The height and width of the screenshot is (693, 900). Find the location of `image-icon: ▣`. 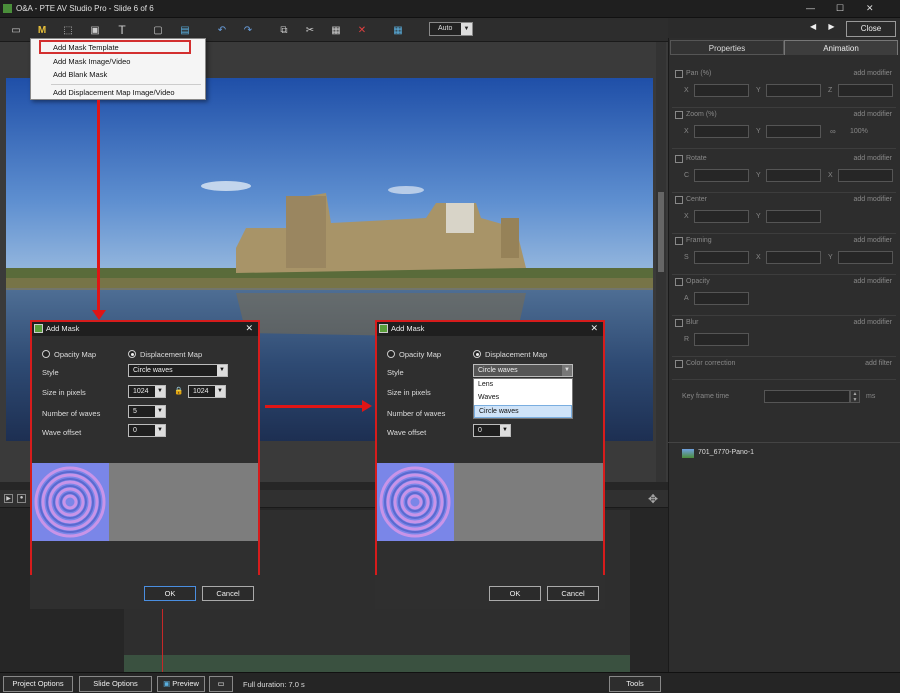

image-icon: ▣ is located at coordinates (95, 30).